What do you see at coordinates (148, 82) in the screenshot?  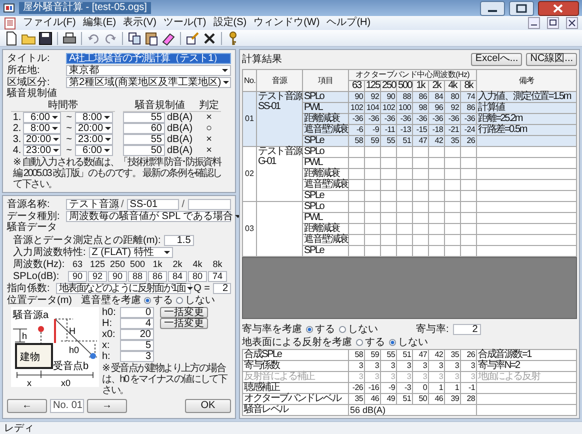 I see `zone-dropdown: 第2種区域(商業地区及準工業地区)` at bounding box center [148, 82].